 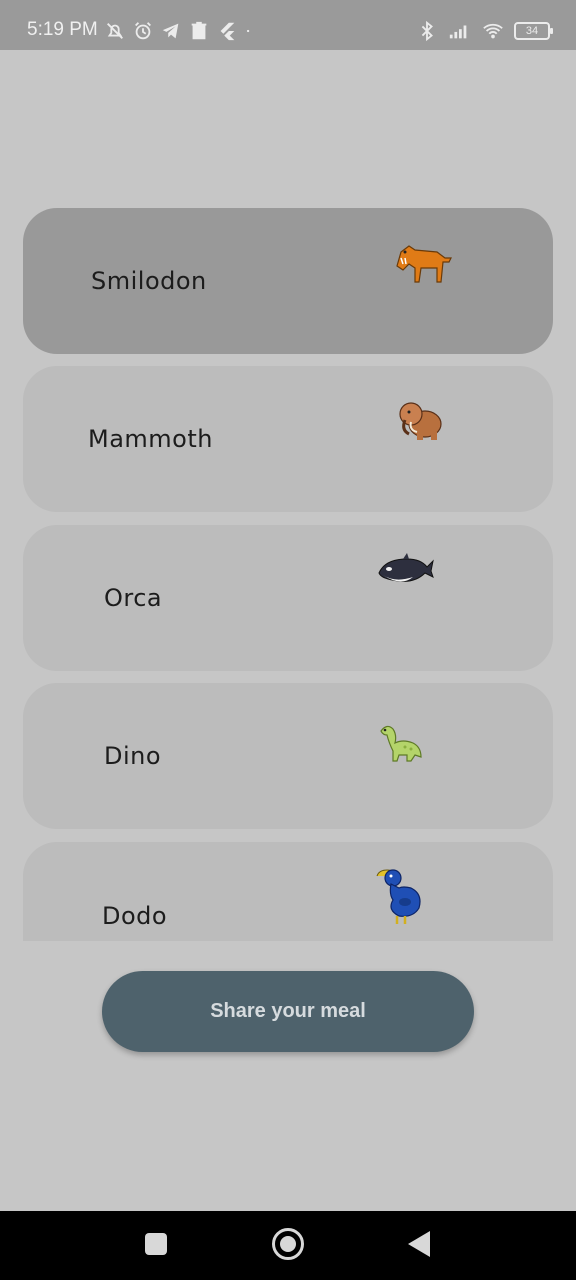 I want to click on wifi-icon, so click(x=493, y=31).